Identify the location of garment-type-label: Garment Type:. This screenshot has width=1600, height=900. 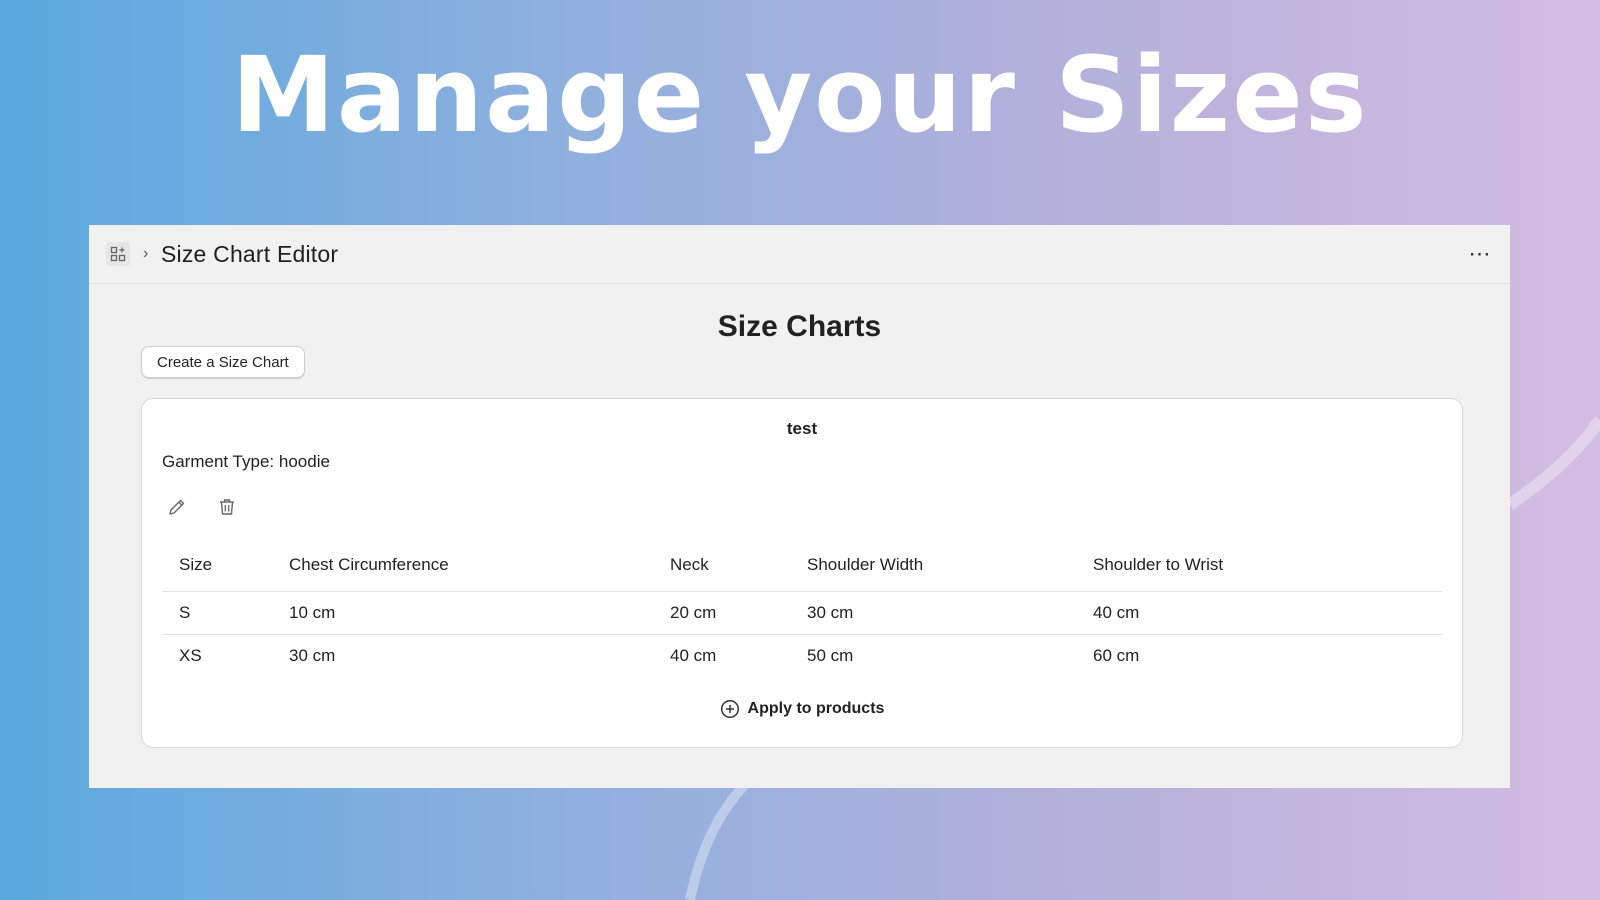
(218, 461).